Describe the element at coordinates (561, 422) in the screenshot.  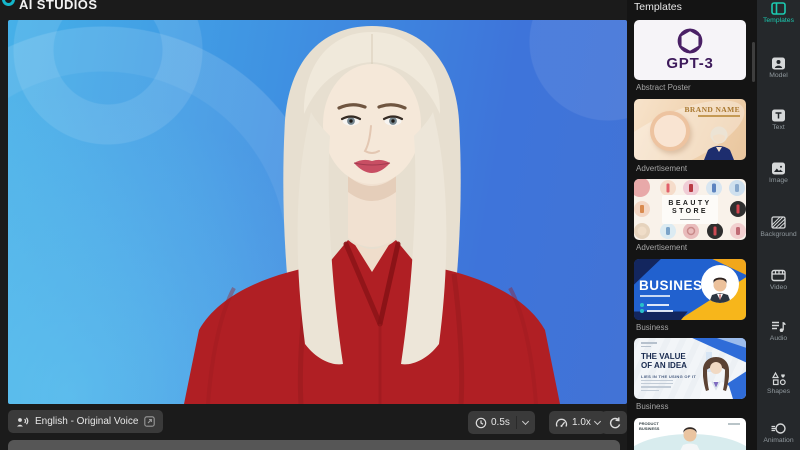
I see `speed-gauge-icon` at that location.